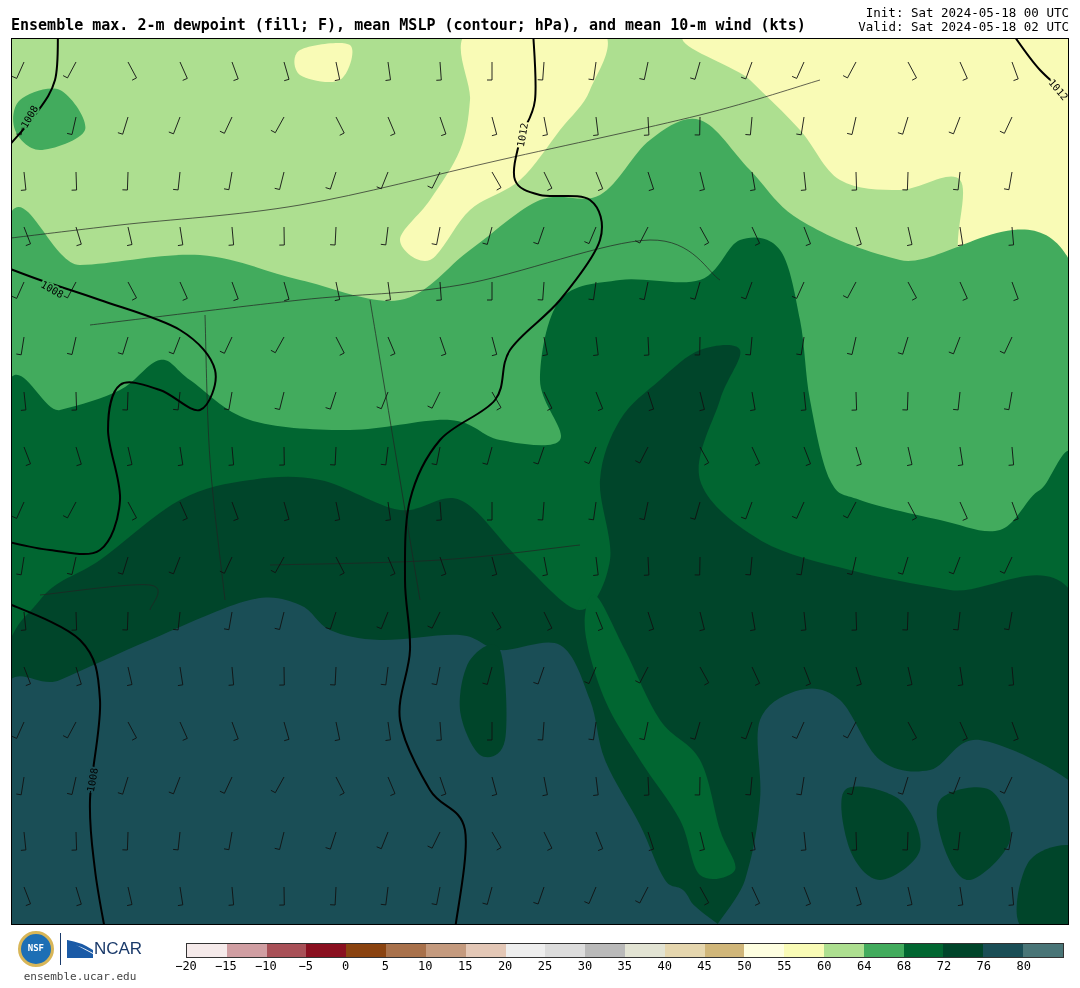 The image size is (1080, 988). What do you see at coordinates (904, 966) in the screenshot?
I see `tick-label: 68` at bounding box center [904, 966].